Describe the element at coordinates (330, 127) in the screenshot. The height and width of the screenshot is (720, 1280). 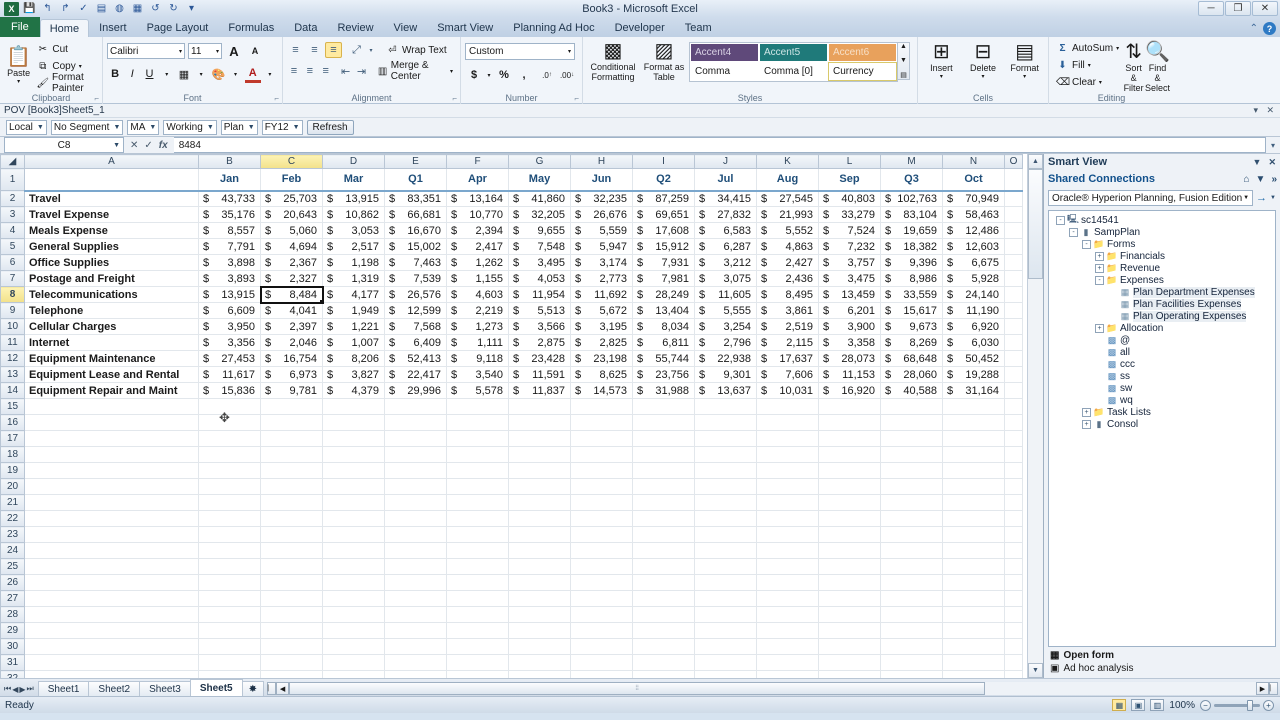
I see `pov-refresh-button: Refresh` at that location.